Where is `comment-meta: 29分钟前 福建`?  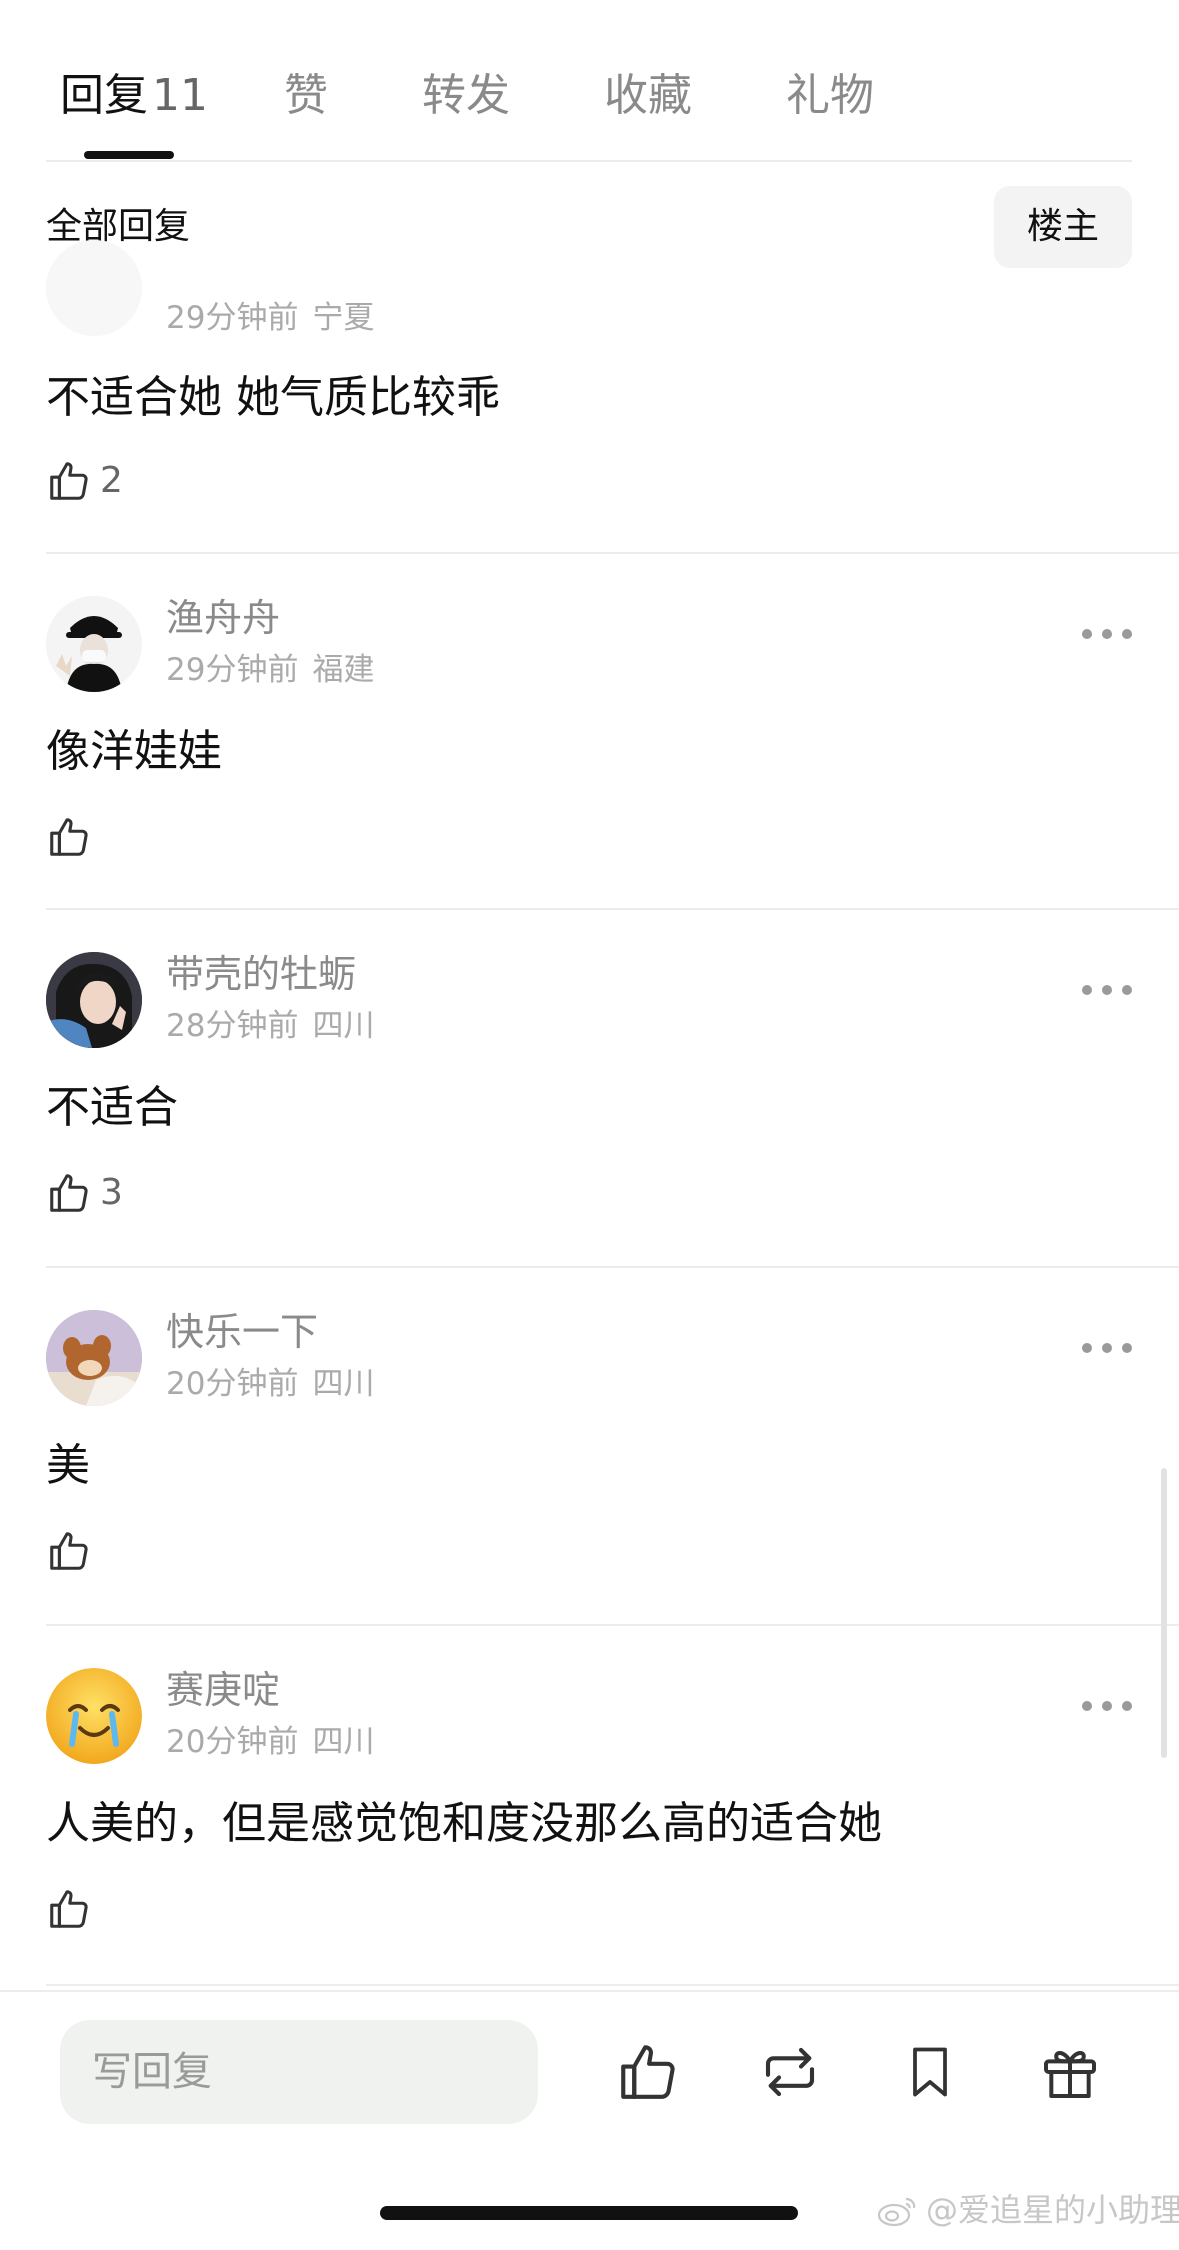
comment-meta: 29分钟前 福建 is located at coordinates (270, 670).